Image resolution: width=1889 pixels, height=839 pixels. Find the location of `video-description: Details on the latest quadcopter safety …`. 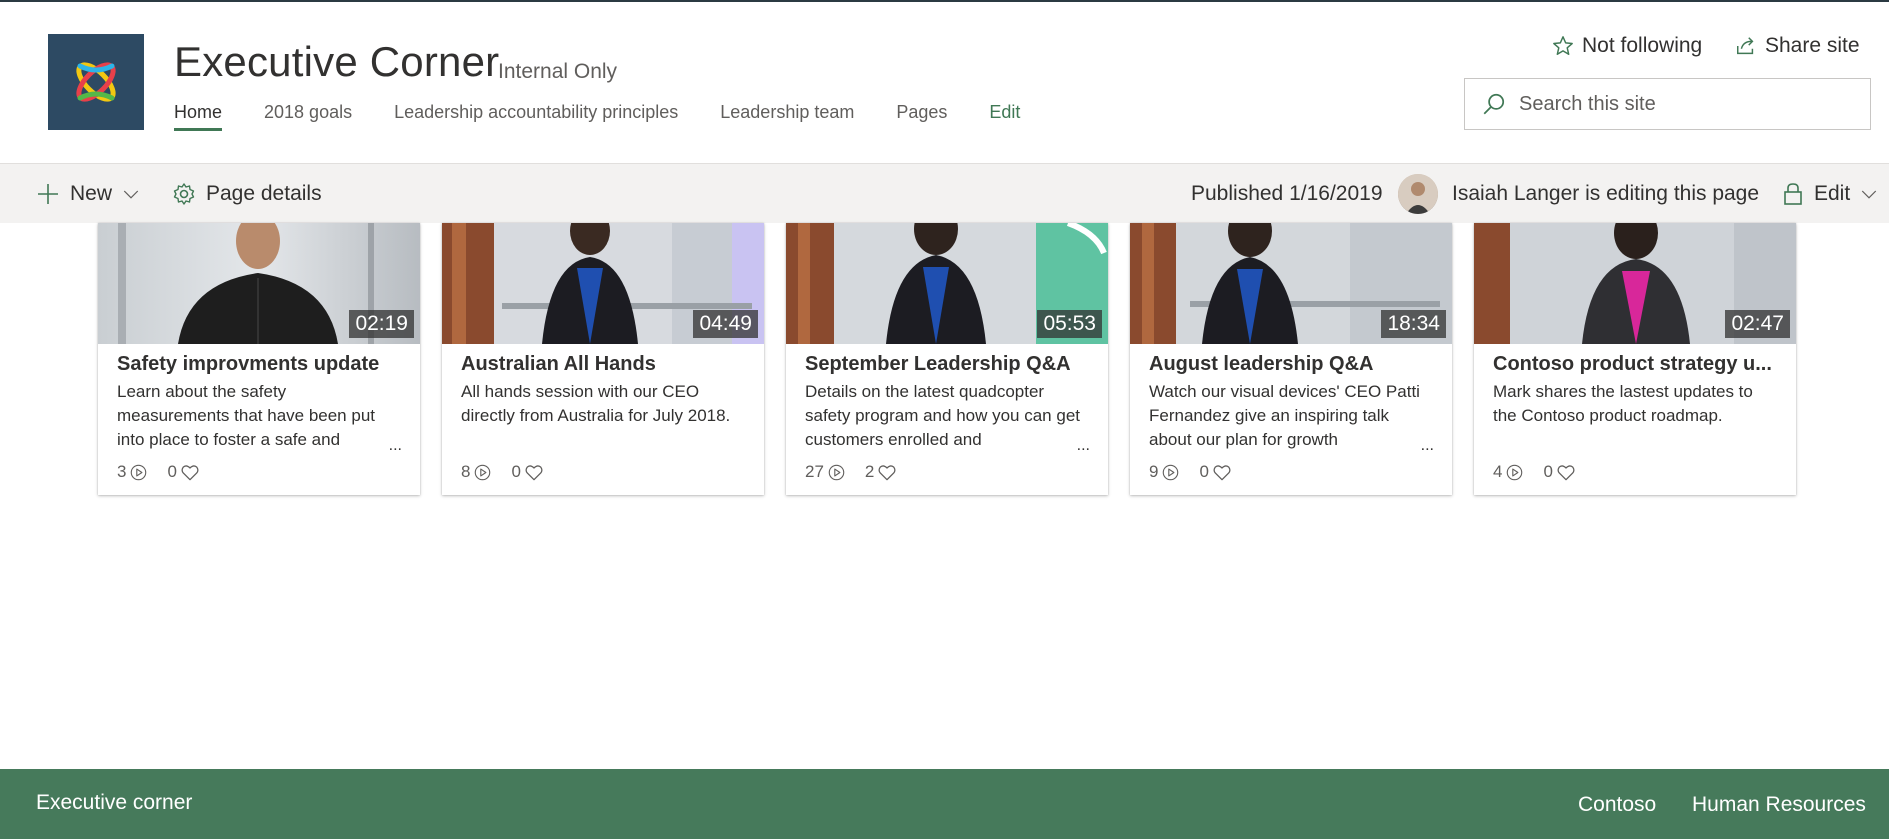

video-description: Details on the latest quadcopter safety … is located at coordinates (942, 415).